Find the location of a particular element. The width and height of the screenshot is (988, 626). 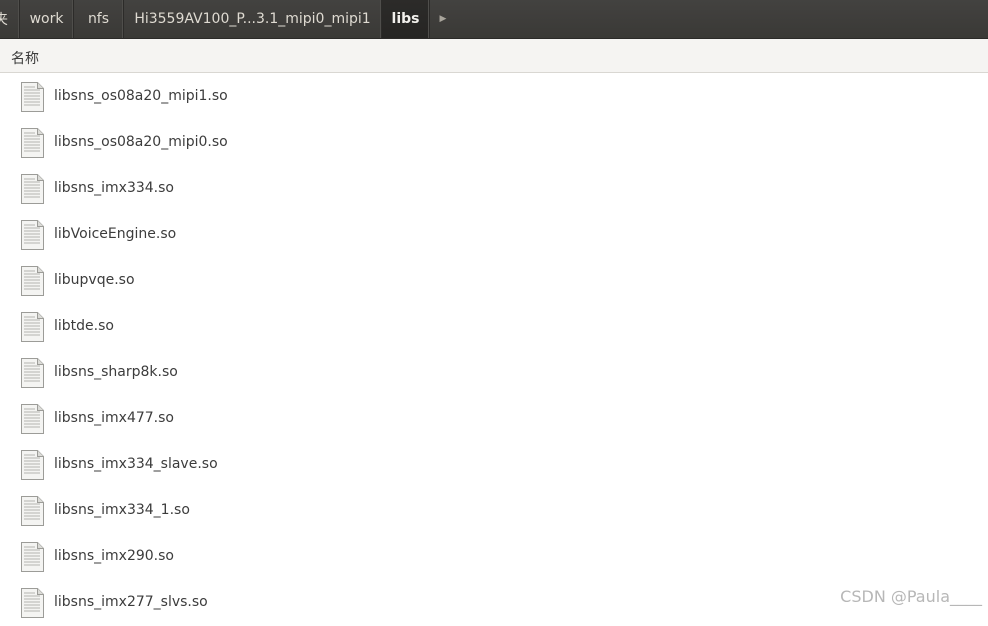

breadcrumb-label: libs is located at coordinates (405, 19).